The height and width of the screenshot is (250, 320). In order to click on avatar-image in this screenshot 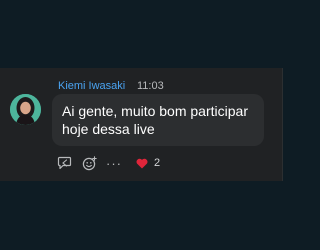, I will do `click(25, 109)`.